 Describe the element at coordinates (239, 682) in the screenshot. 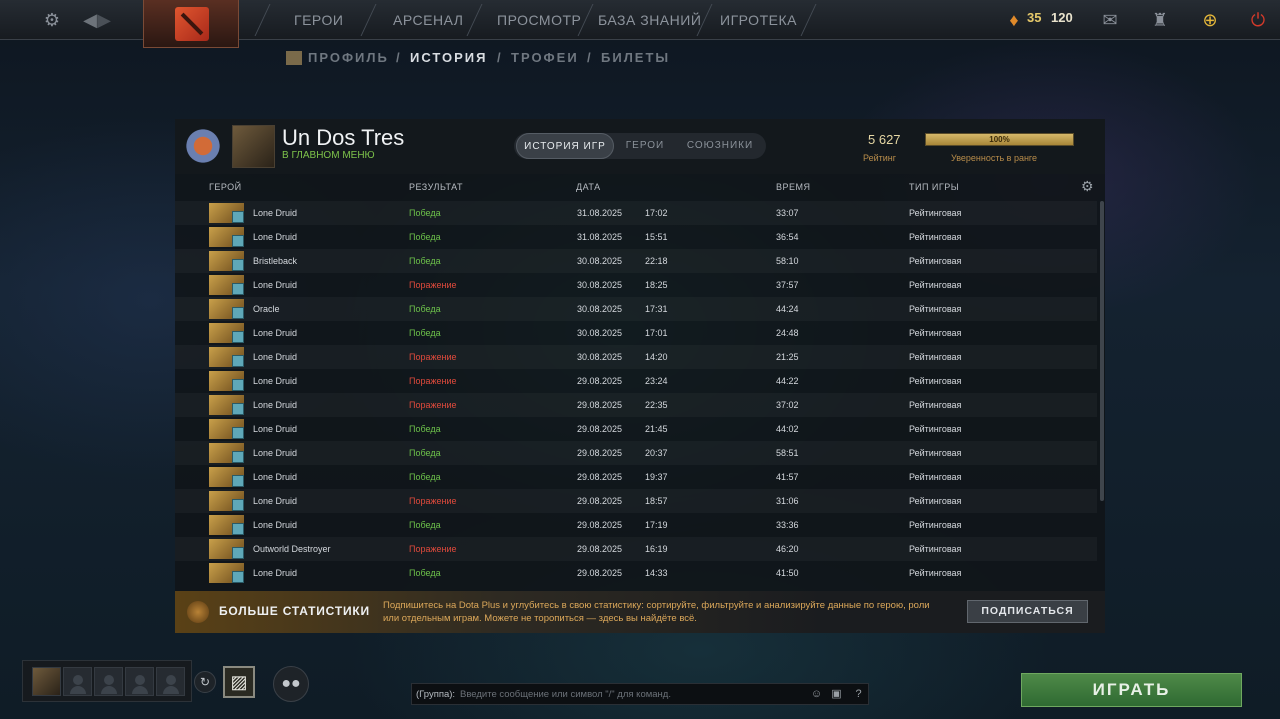

I see `guild-emblem-icon: ▨` at that location.